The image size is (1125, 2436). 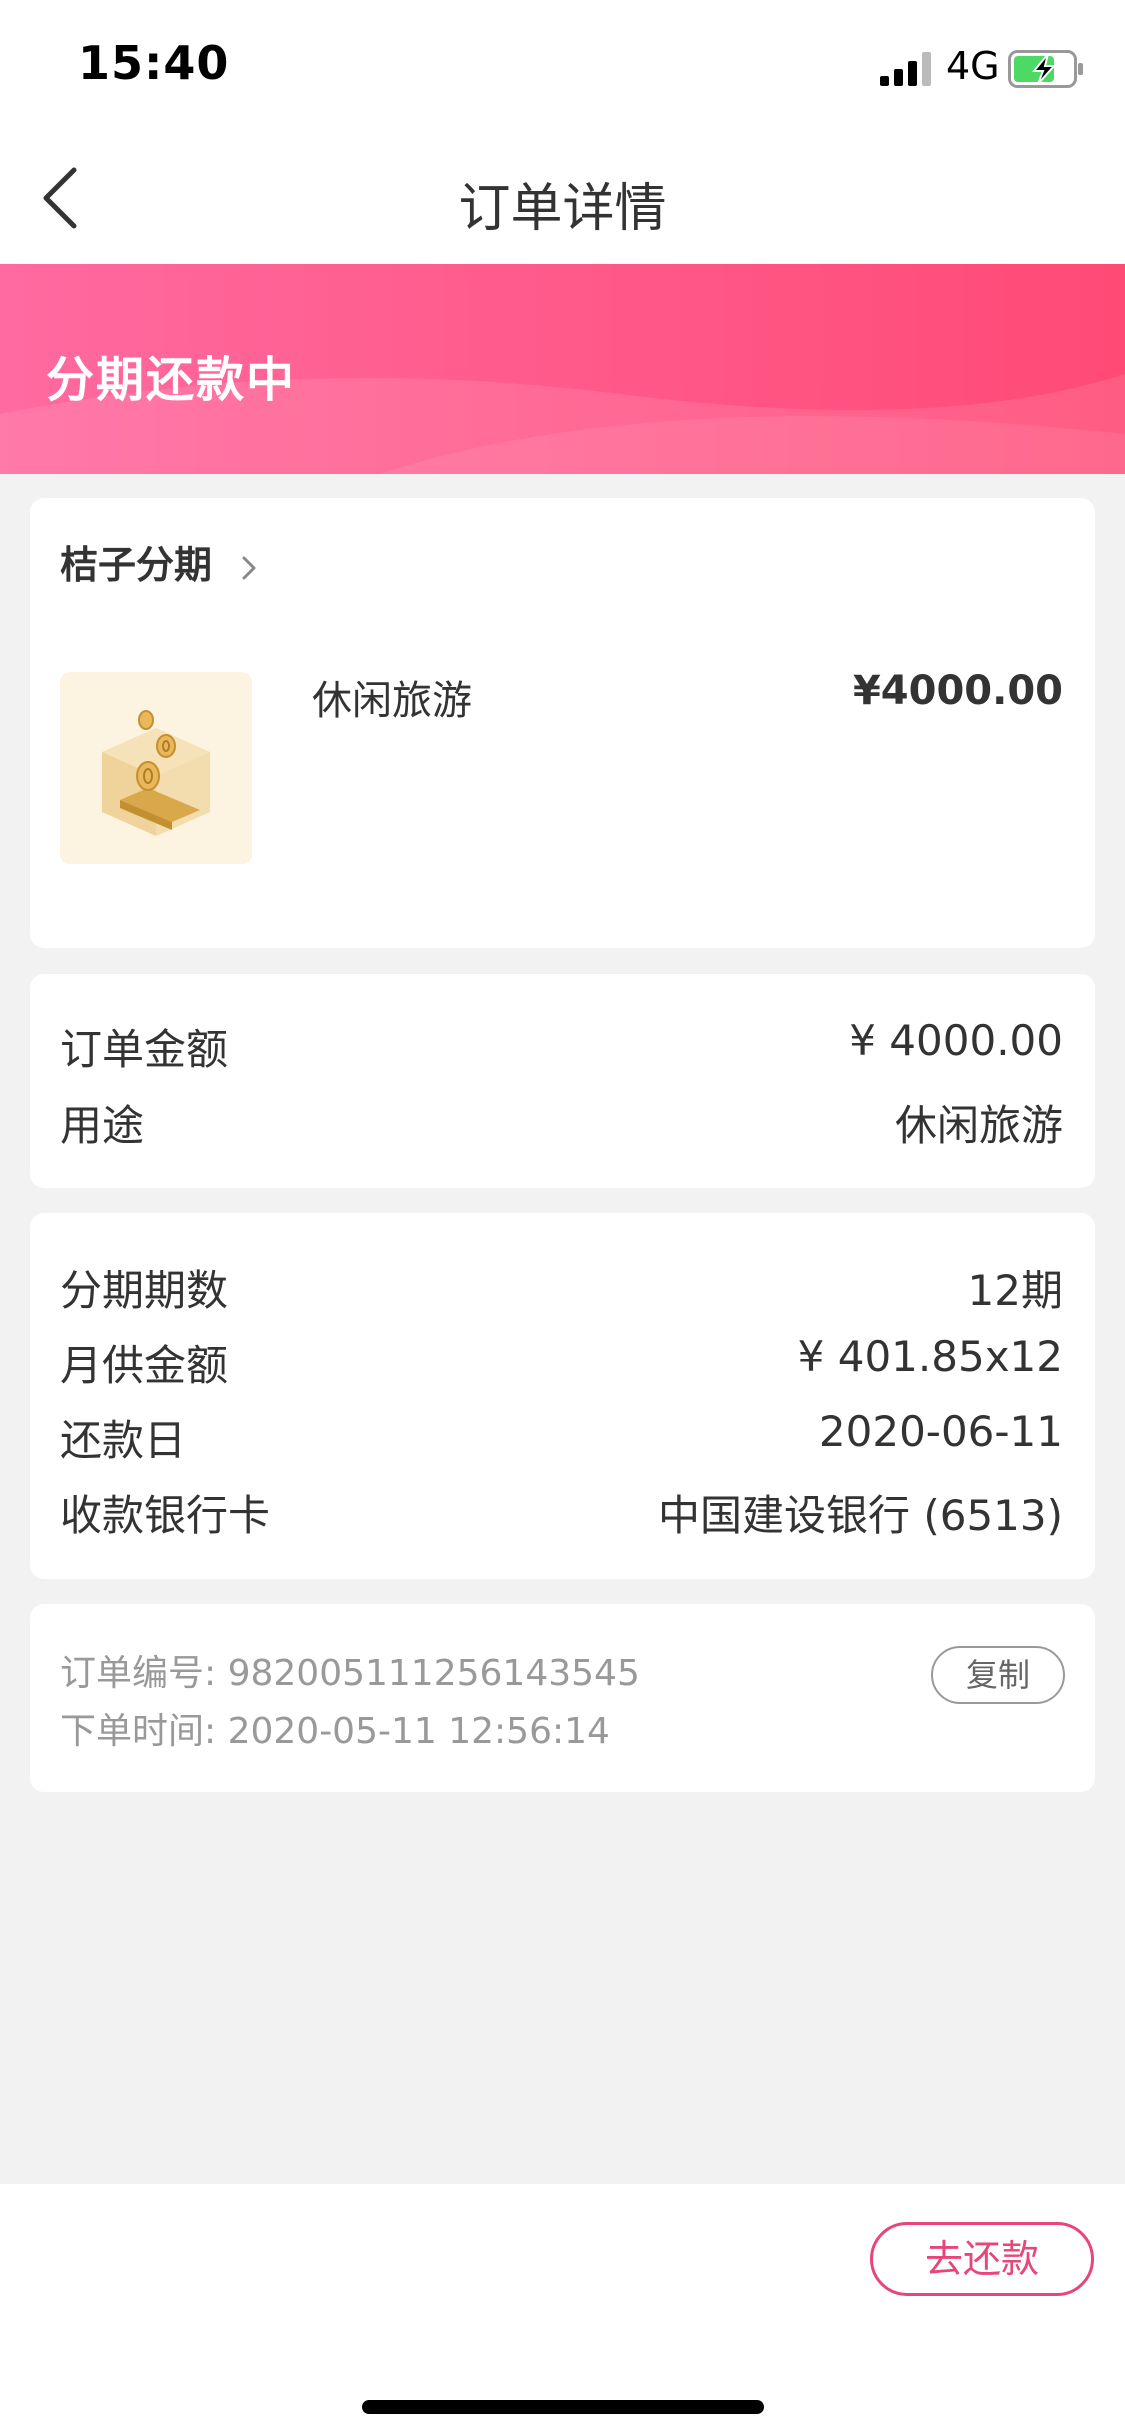 What do you see at coordinates (350, 1673) in the screenshot?
I see `order-number: 订单编号: 982005111256143545` at bounding box center [350, 1673].